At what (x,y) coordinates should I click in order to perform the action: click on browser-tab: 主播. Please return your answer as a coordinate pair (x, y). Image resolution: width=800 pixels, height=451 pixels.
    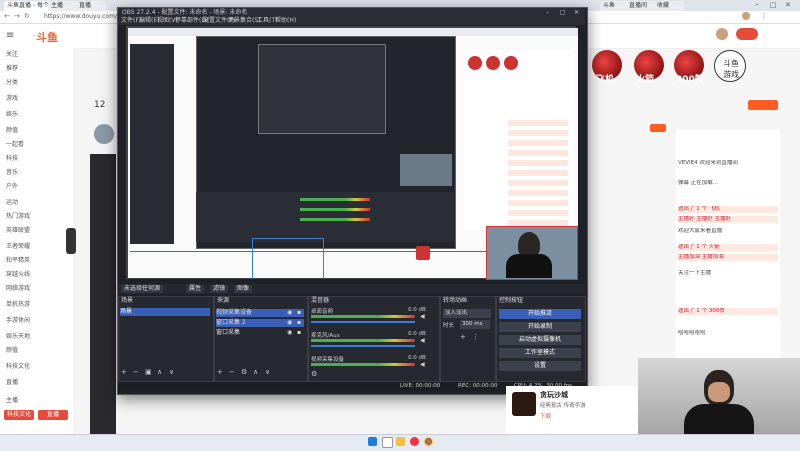
    Looking at the image, I should click on (63, 6).